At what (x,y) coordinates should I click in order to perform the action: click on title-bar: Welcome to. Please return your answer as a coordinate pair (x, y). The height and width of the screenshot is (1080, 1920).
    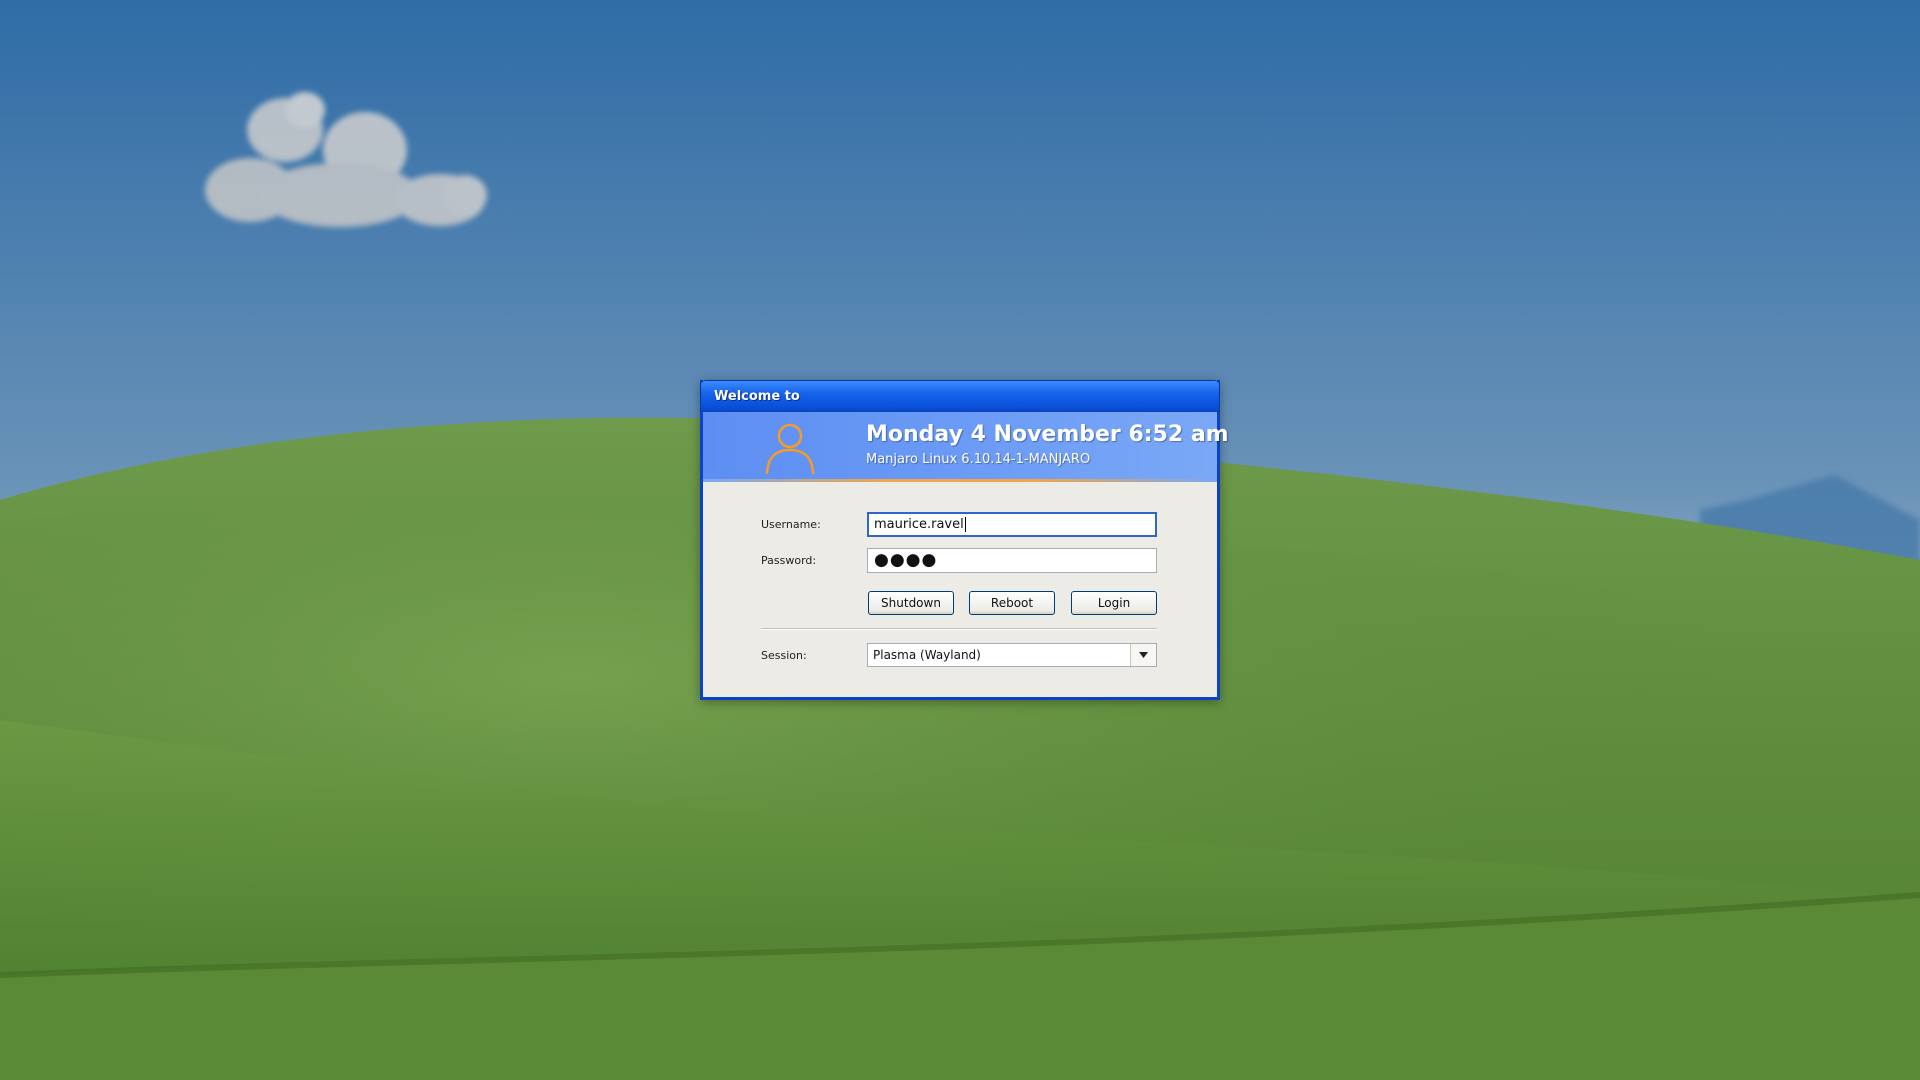
    Looking at the image, I should click on (960, 396).